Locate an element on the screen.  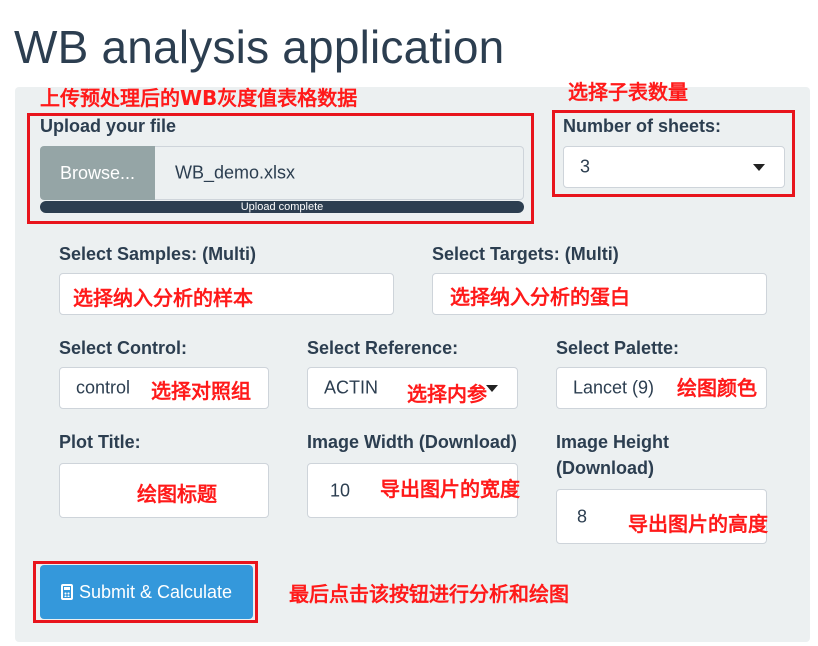
upload-label: Upload your file is located at coordinates (108, 126).